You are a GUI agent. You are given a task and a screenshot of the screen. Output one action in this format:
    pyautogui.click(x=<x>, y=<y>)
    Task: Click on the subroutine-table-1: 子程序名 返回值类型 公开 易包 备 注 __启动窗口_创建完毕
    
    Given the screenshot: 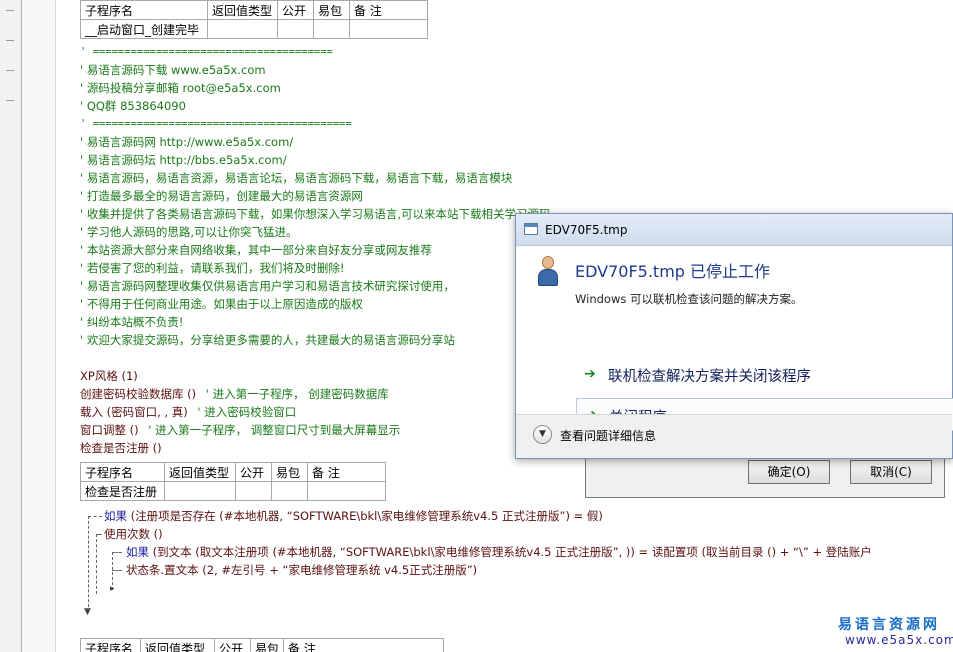 What is the action you would take?
    pyautogui.click(x=254, y=19)
    